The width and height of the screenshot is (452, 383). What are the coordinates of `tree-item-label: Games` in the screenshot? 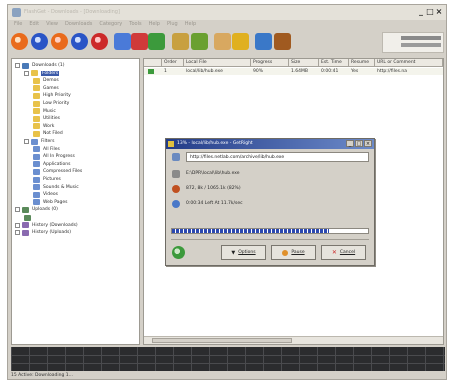 It's located at (51, 88).